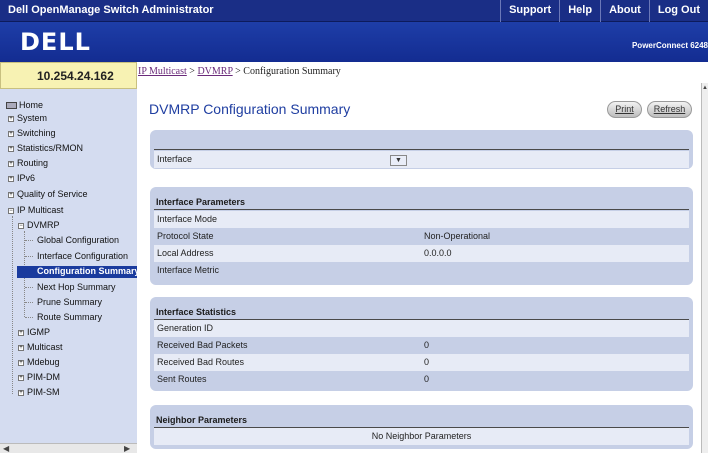 The width and height of the screenshot is (708, 453). I want to click on tree-item-igmp: + IGMP, so click(34, 332).